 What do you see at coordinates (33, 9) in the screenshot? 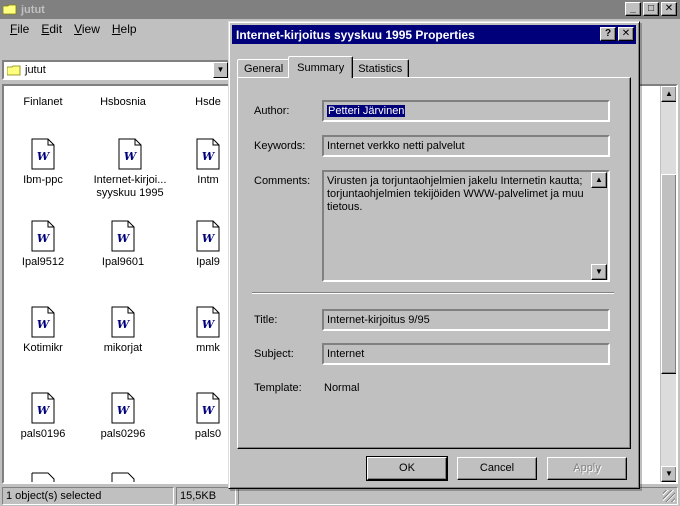
I see `explorer-title: jutut` at bounding box center [33, 9].